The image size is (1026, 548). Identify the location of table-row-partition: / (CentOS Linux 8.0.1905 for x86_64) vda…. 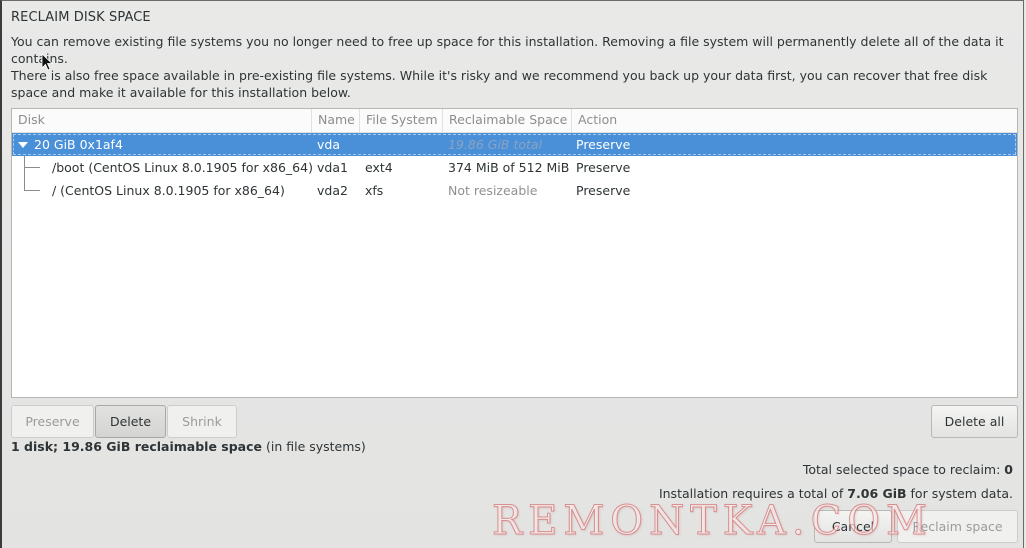
(514, 190).